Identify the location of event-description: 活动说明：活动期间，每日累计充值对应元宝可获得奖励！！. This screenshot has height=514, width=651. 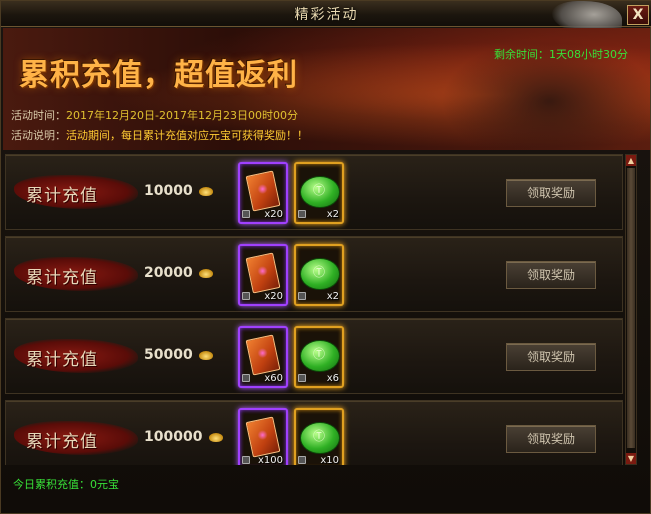
(159, 135).